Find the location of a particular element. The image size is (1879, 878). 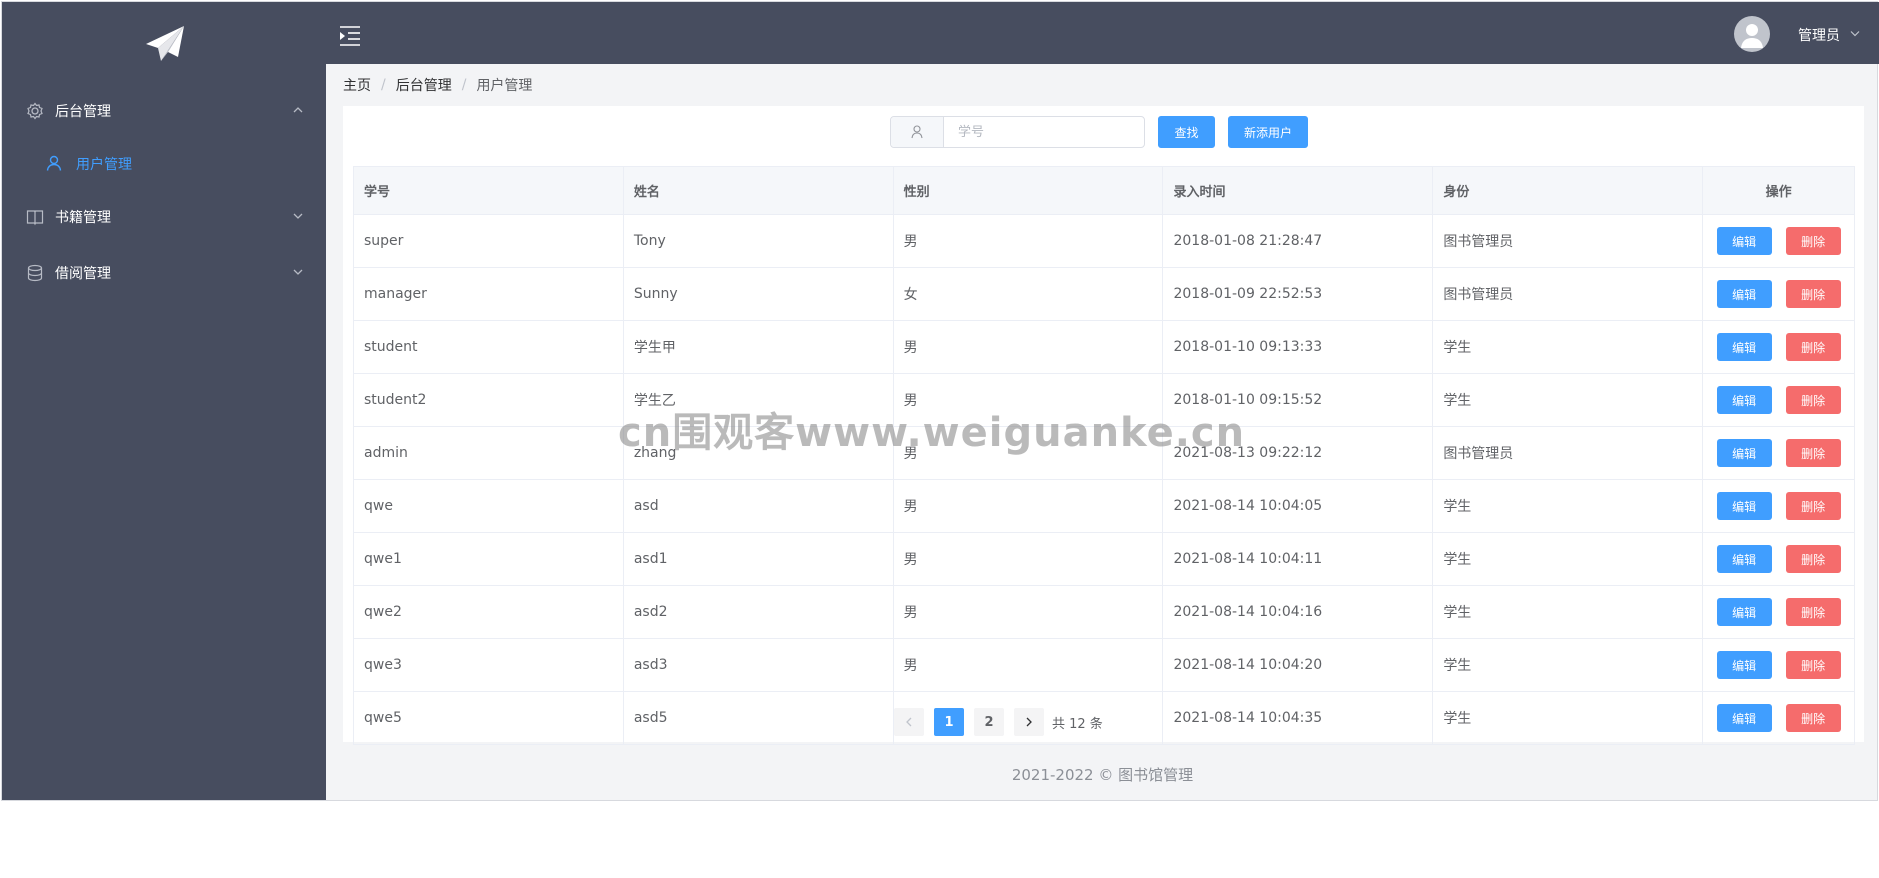

cell-student-id: manager is located at coordinates (489, 294).